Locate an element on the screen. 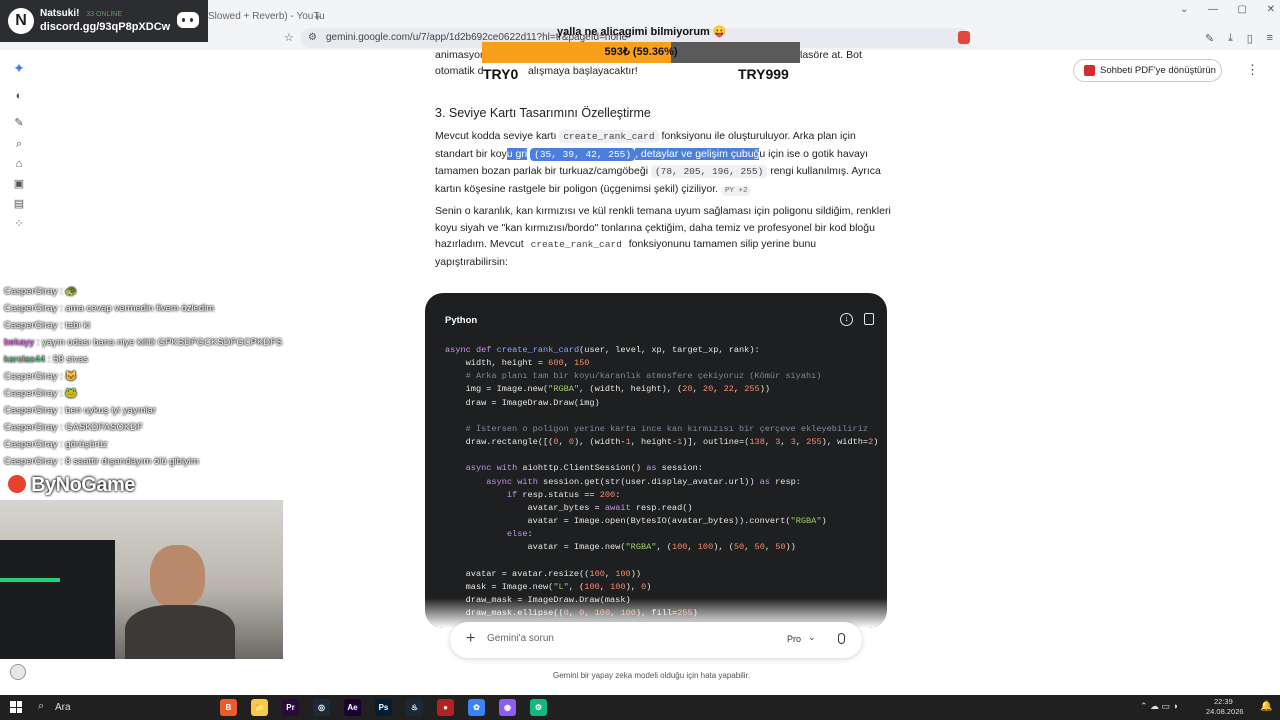  webcam-feed is located at coordinates (141, 579).